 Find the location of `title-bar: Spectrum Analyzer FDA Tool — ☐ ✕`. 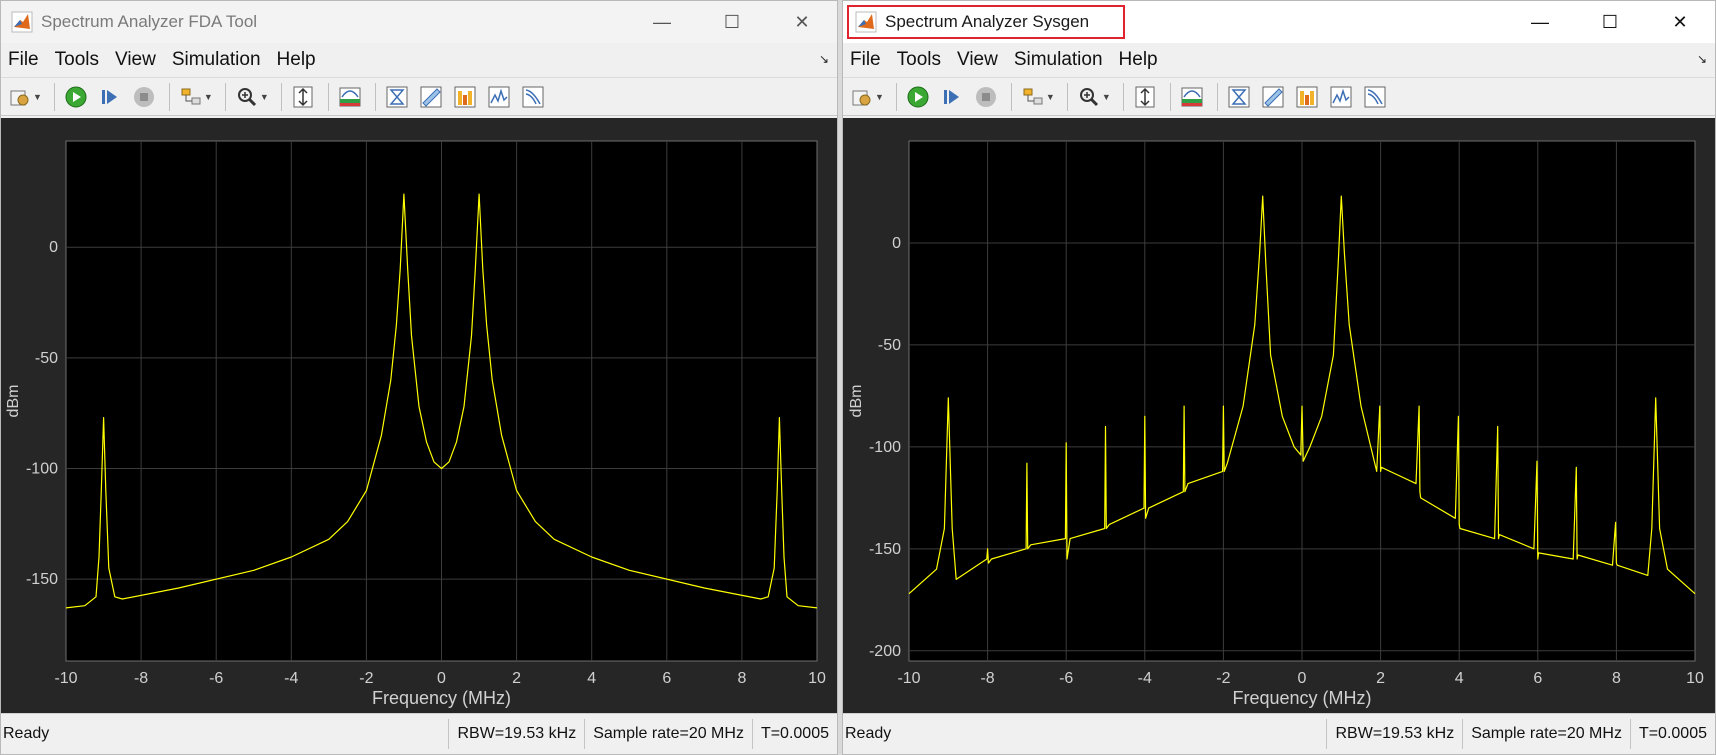

title-bar: Spectrum Analyzer FDA Tool — ☐ ✕ is located at coordinates (419, 22).